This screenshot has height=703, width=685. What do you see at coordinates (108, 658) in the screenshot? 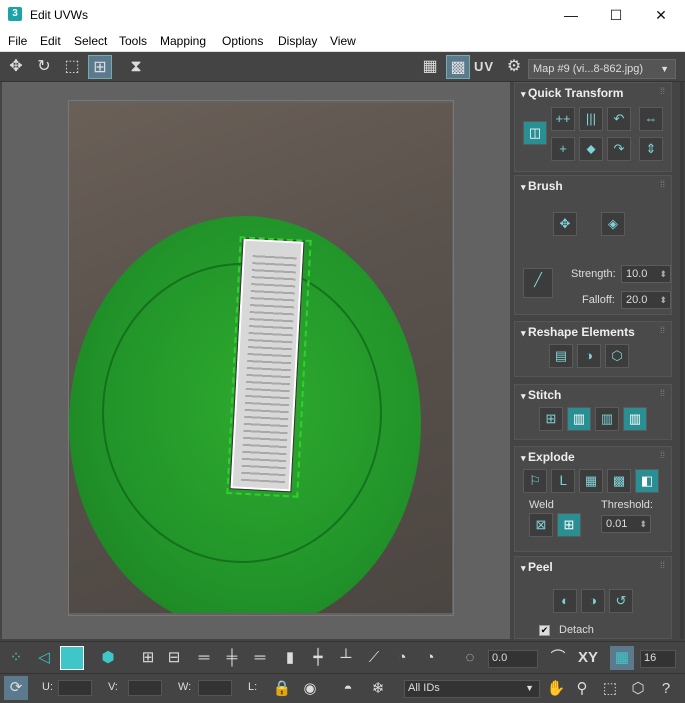
I see `element-mode-icon: ⬢` at bounding box center [108, 658].